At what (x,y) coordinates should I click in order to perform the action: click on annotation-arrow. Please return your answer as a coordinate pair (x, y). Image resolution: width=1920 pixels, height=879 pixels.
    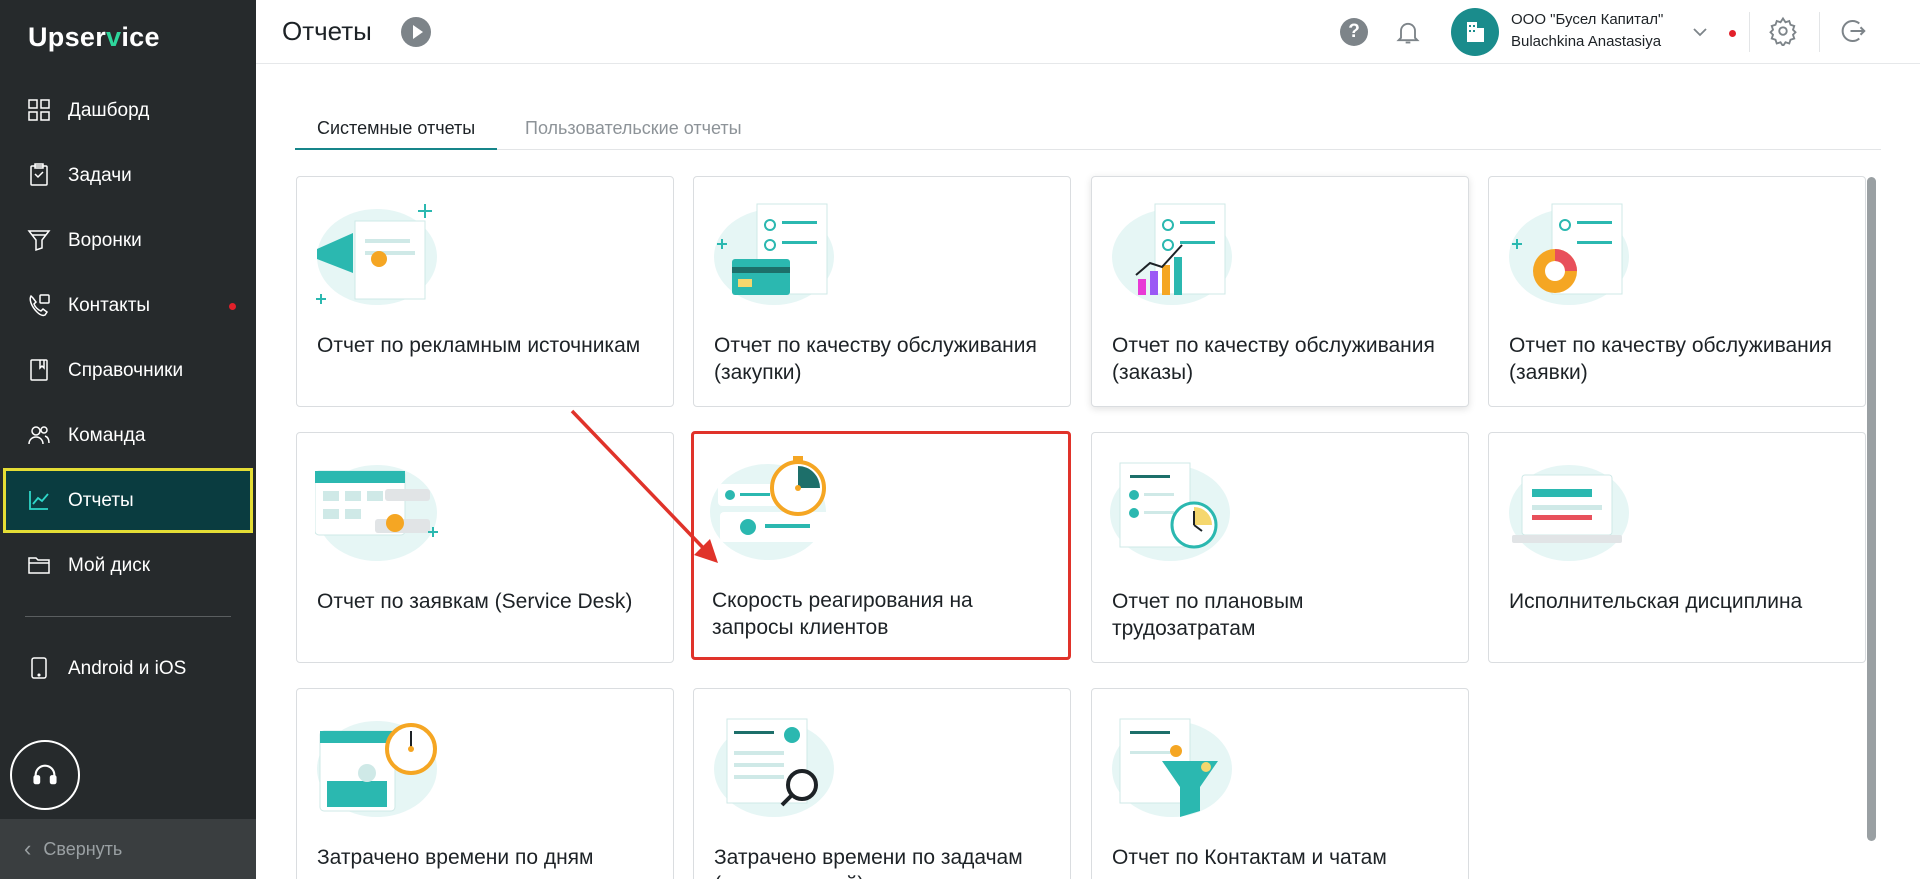
    Looking at the image, I should click on (644, 486).